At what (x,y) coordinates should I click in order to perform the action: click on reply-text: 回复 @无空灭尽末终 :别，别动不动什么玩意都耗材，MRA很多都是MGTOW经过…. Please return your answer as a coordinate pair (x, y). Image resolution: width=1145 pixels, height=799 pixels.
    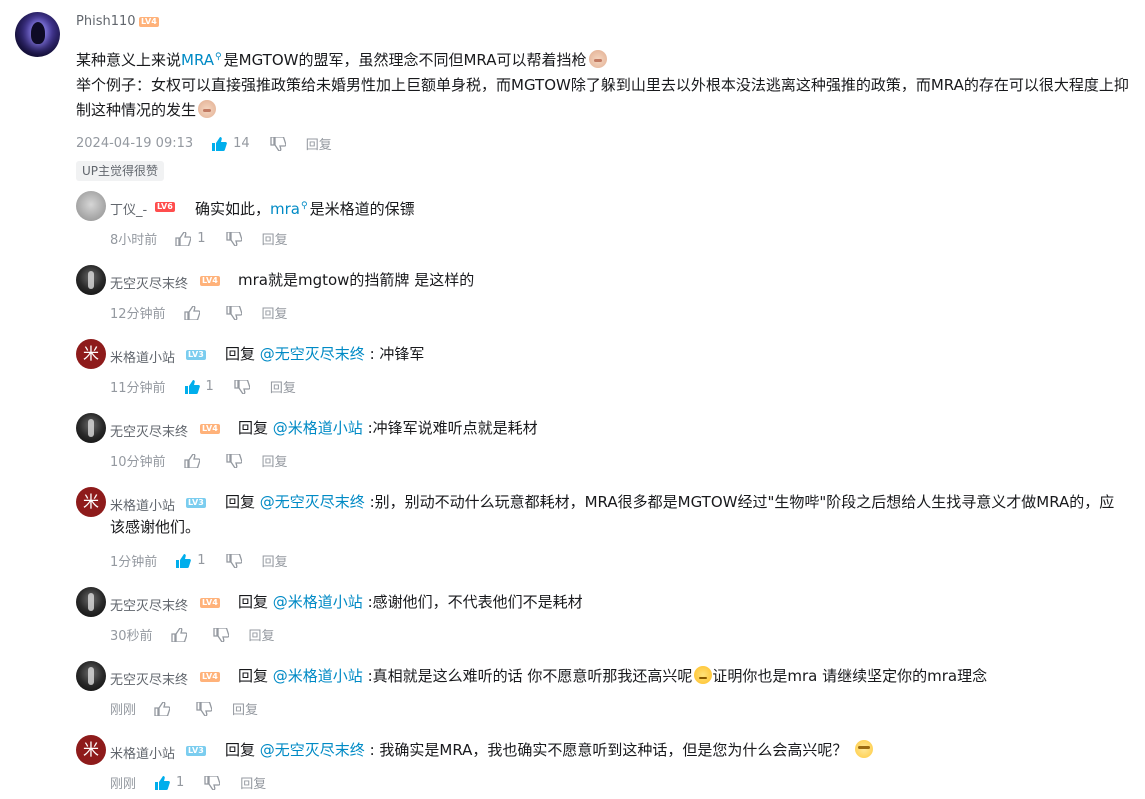
    Looking at the image, I should click on (617, 515).